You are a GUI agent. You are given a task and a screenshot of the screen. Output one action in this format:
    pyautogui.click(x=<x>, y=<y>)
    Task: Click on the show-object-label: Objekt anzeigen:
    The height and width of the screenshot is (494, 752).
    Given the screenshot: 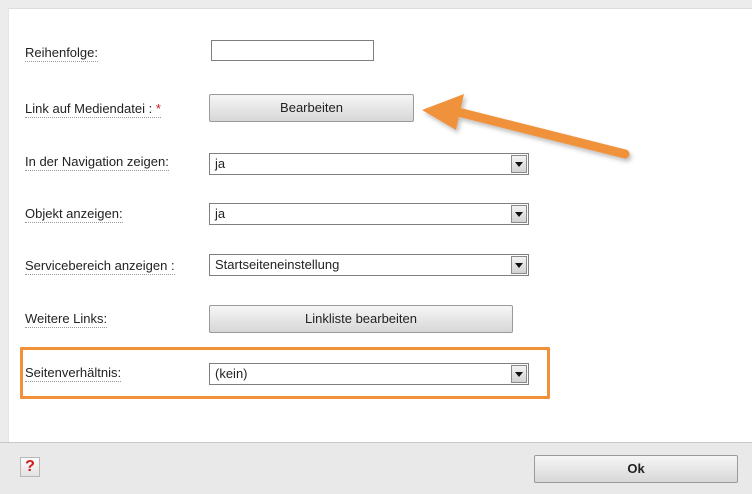 What is the action you would take?
    pyautogui.click(x=74, y=214)
    